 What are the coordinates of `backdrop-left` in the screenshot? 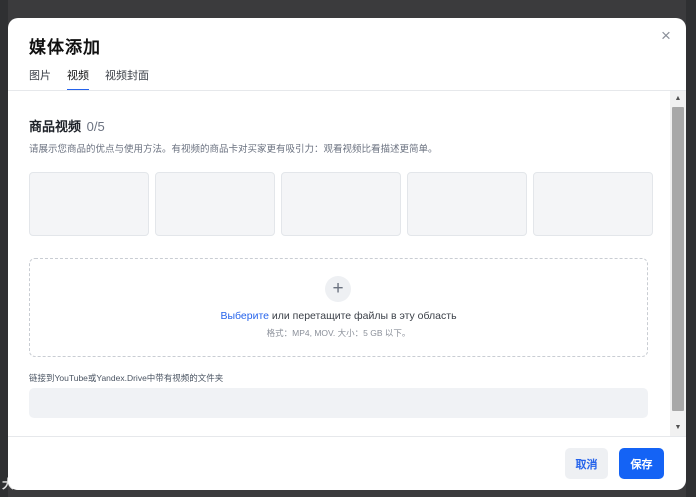 It's located at (4, 248).